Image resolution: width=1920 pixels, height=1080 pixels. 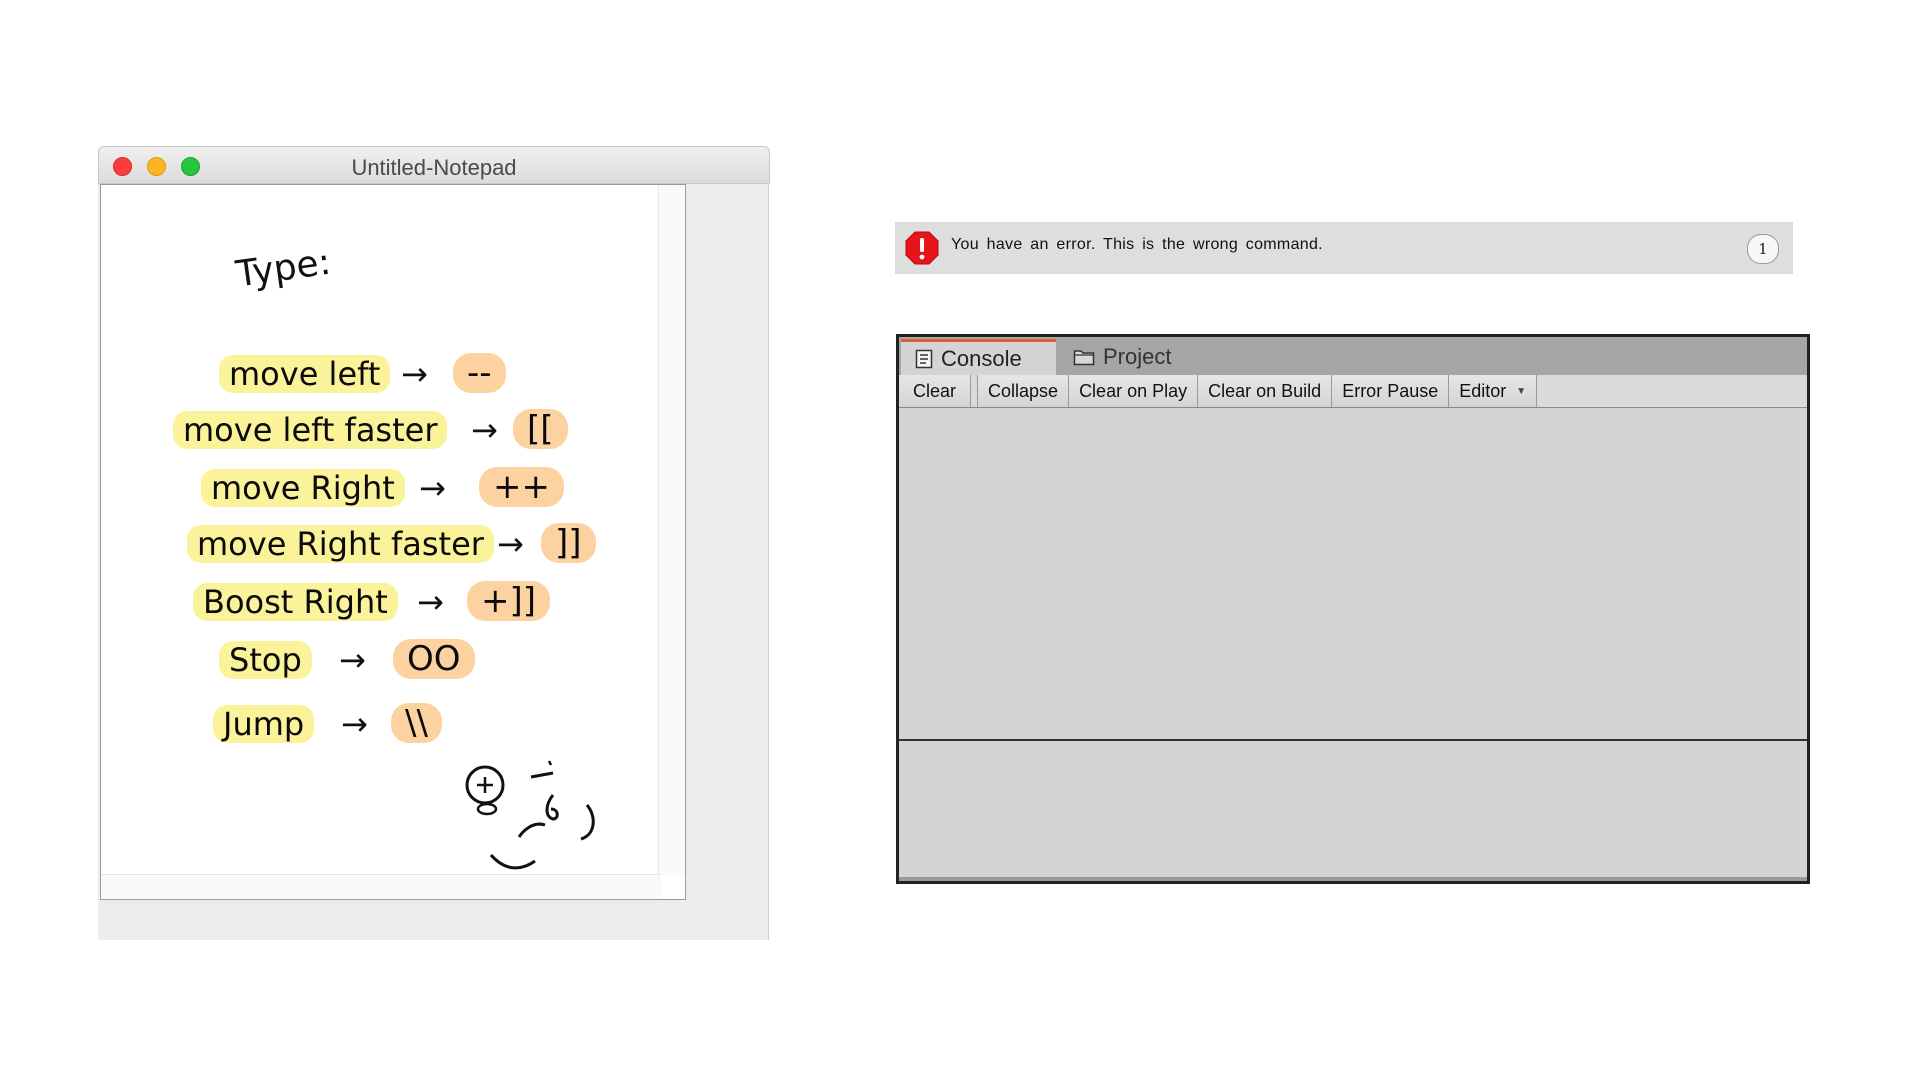 I want to click on command-label: move Right, so click(x=303, y=488).